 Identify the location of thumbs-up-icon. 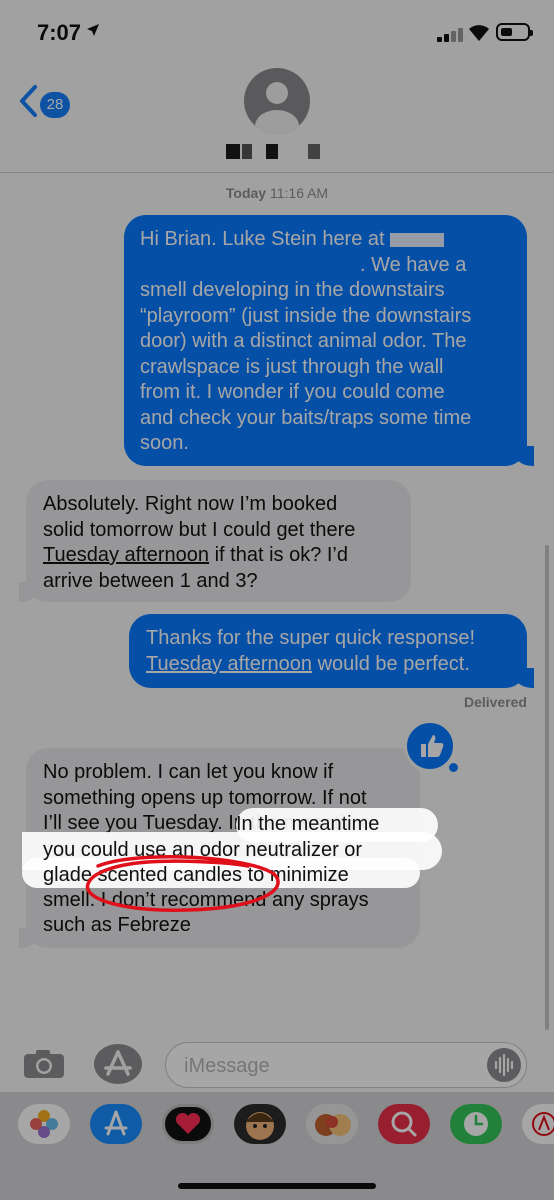
(432, 746).